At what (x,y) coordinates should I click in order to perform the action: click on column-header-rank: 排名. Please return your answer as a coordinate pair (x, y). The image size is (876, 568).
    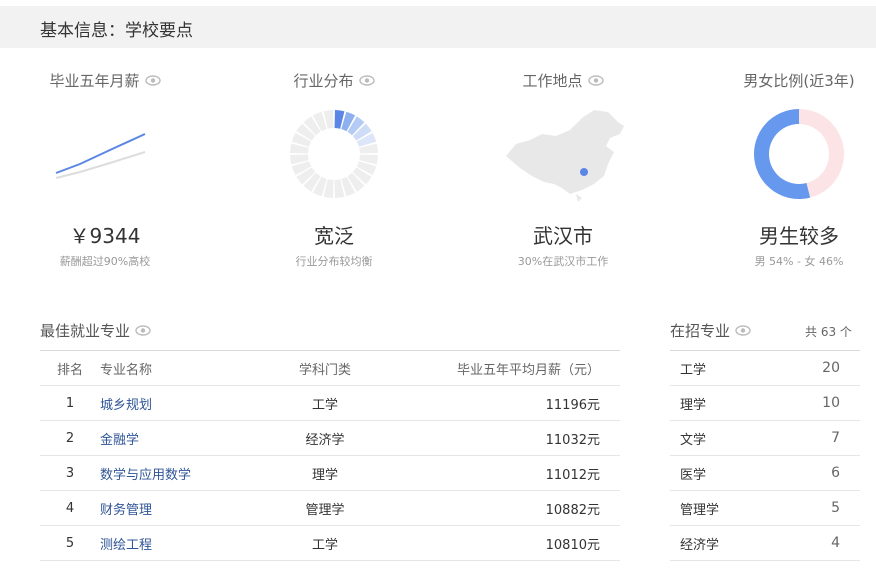
    Looking at the image, I should click on (70, 368).